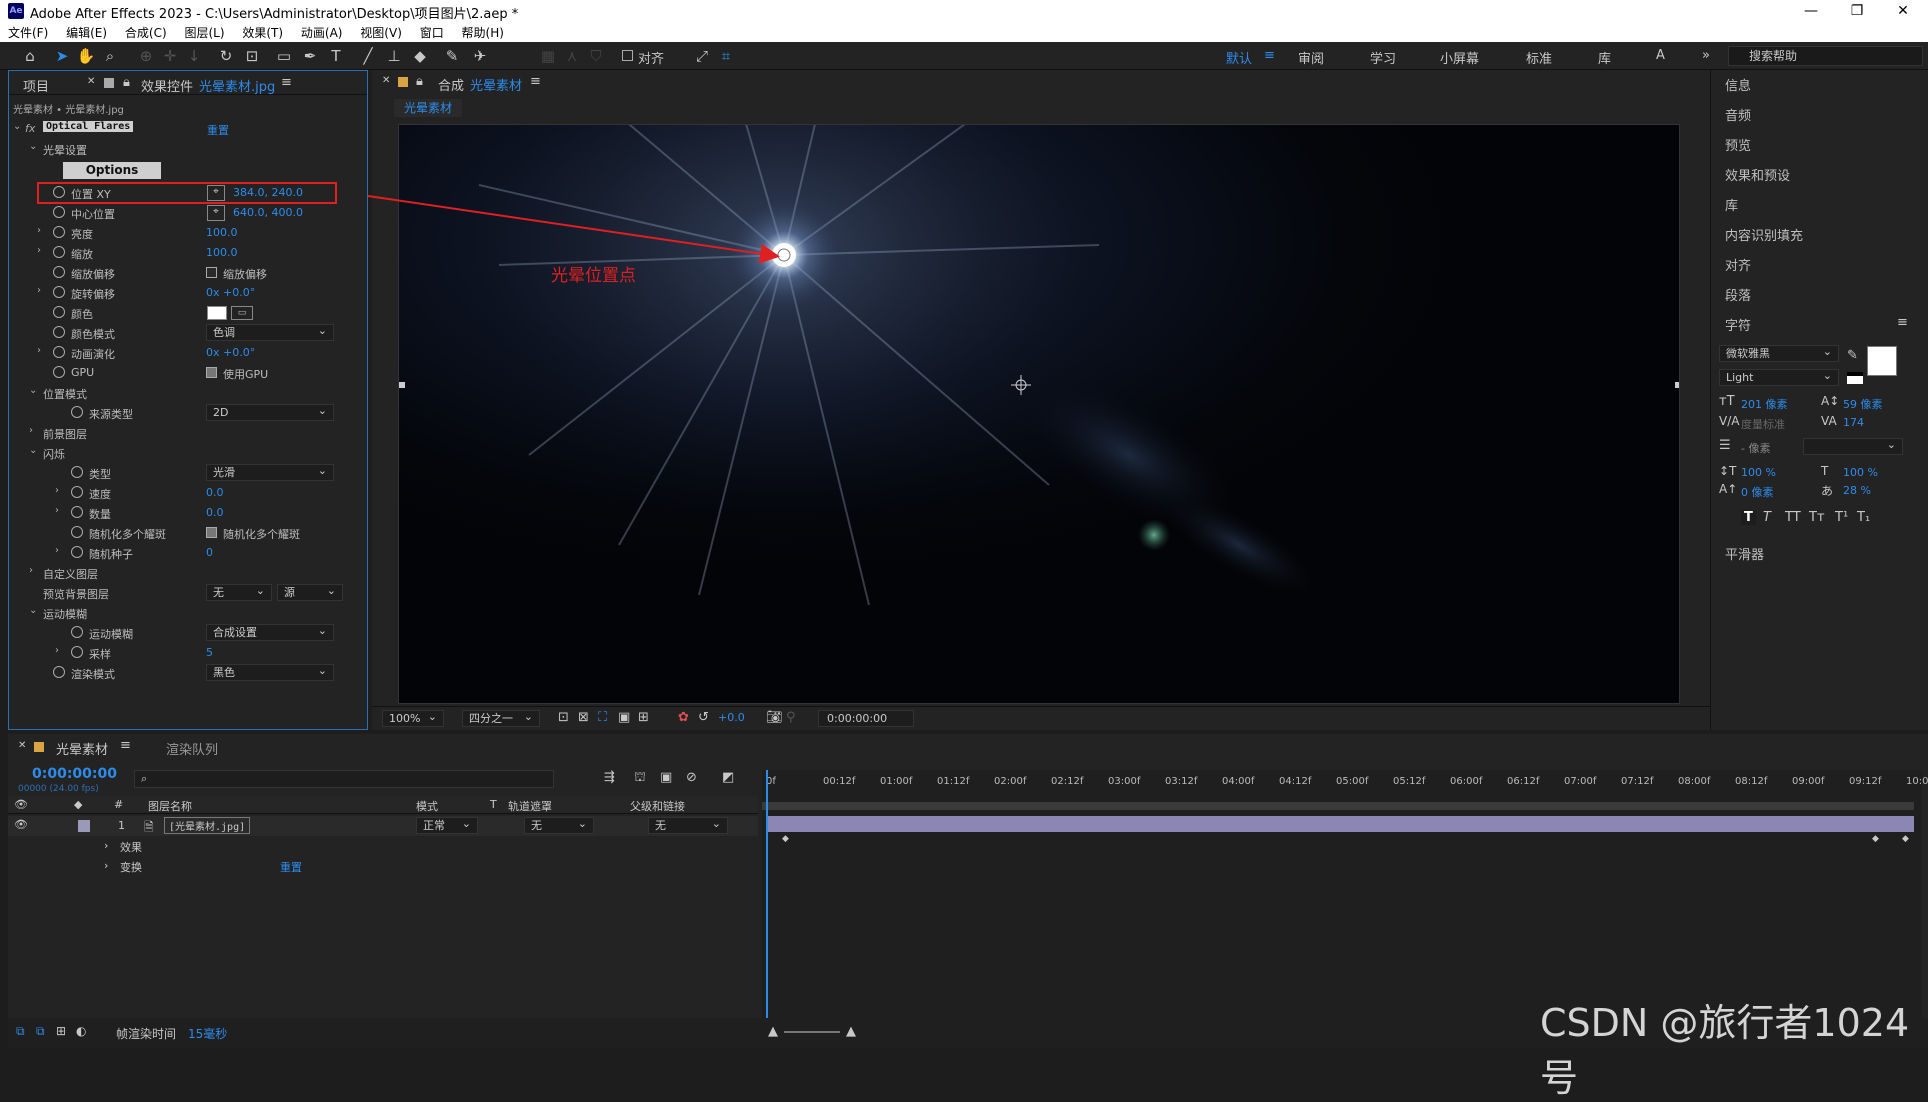  Describe the element at coordinates (88, 126) in the screenshot. I see `effect-name: Optical Flares` at that location.